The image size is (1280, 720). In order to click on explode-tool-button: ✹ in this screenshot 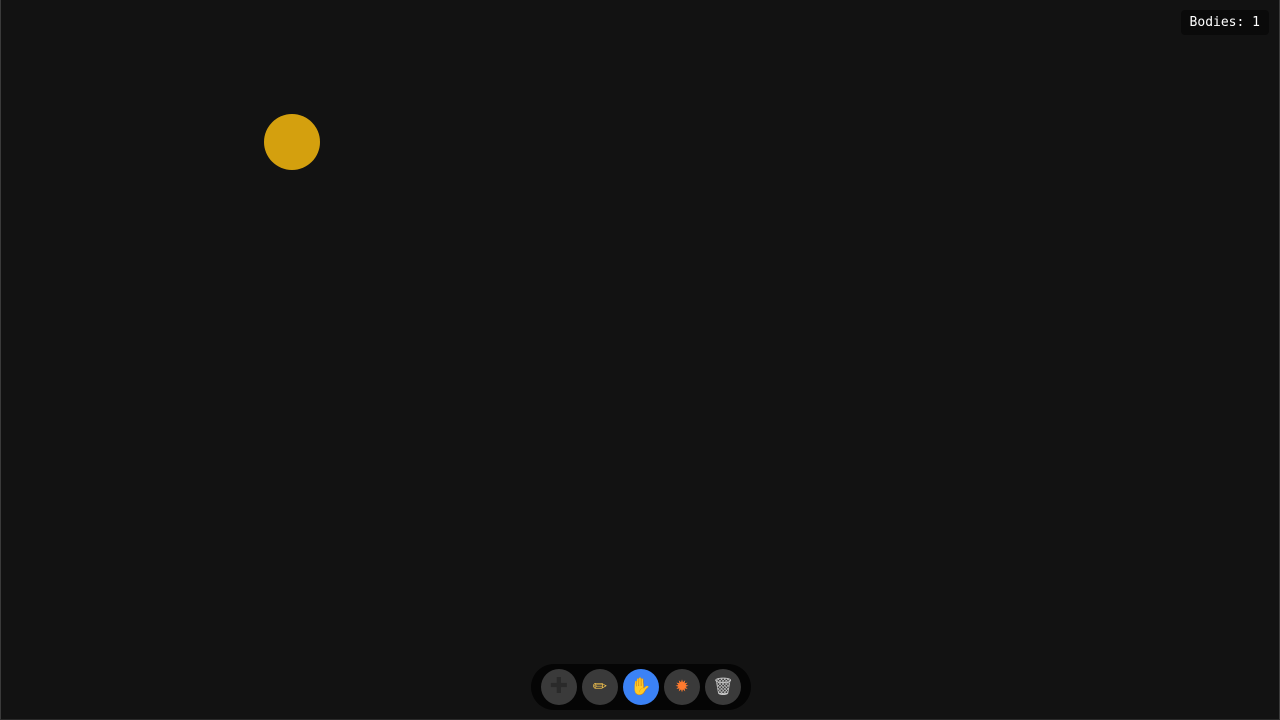, I will do `click(682, 687)`.